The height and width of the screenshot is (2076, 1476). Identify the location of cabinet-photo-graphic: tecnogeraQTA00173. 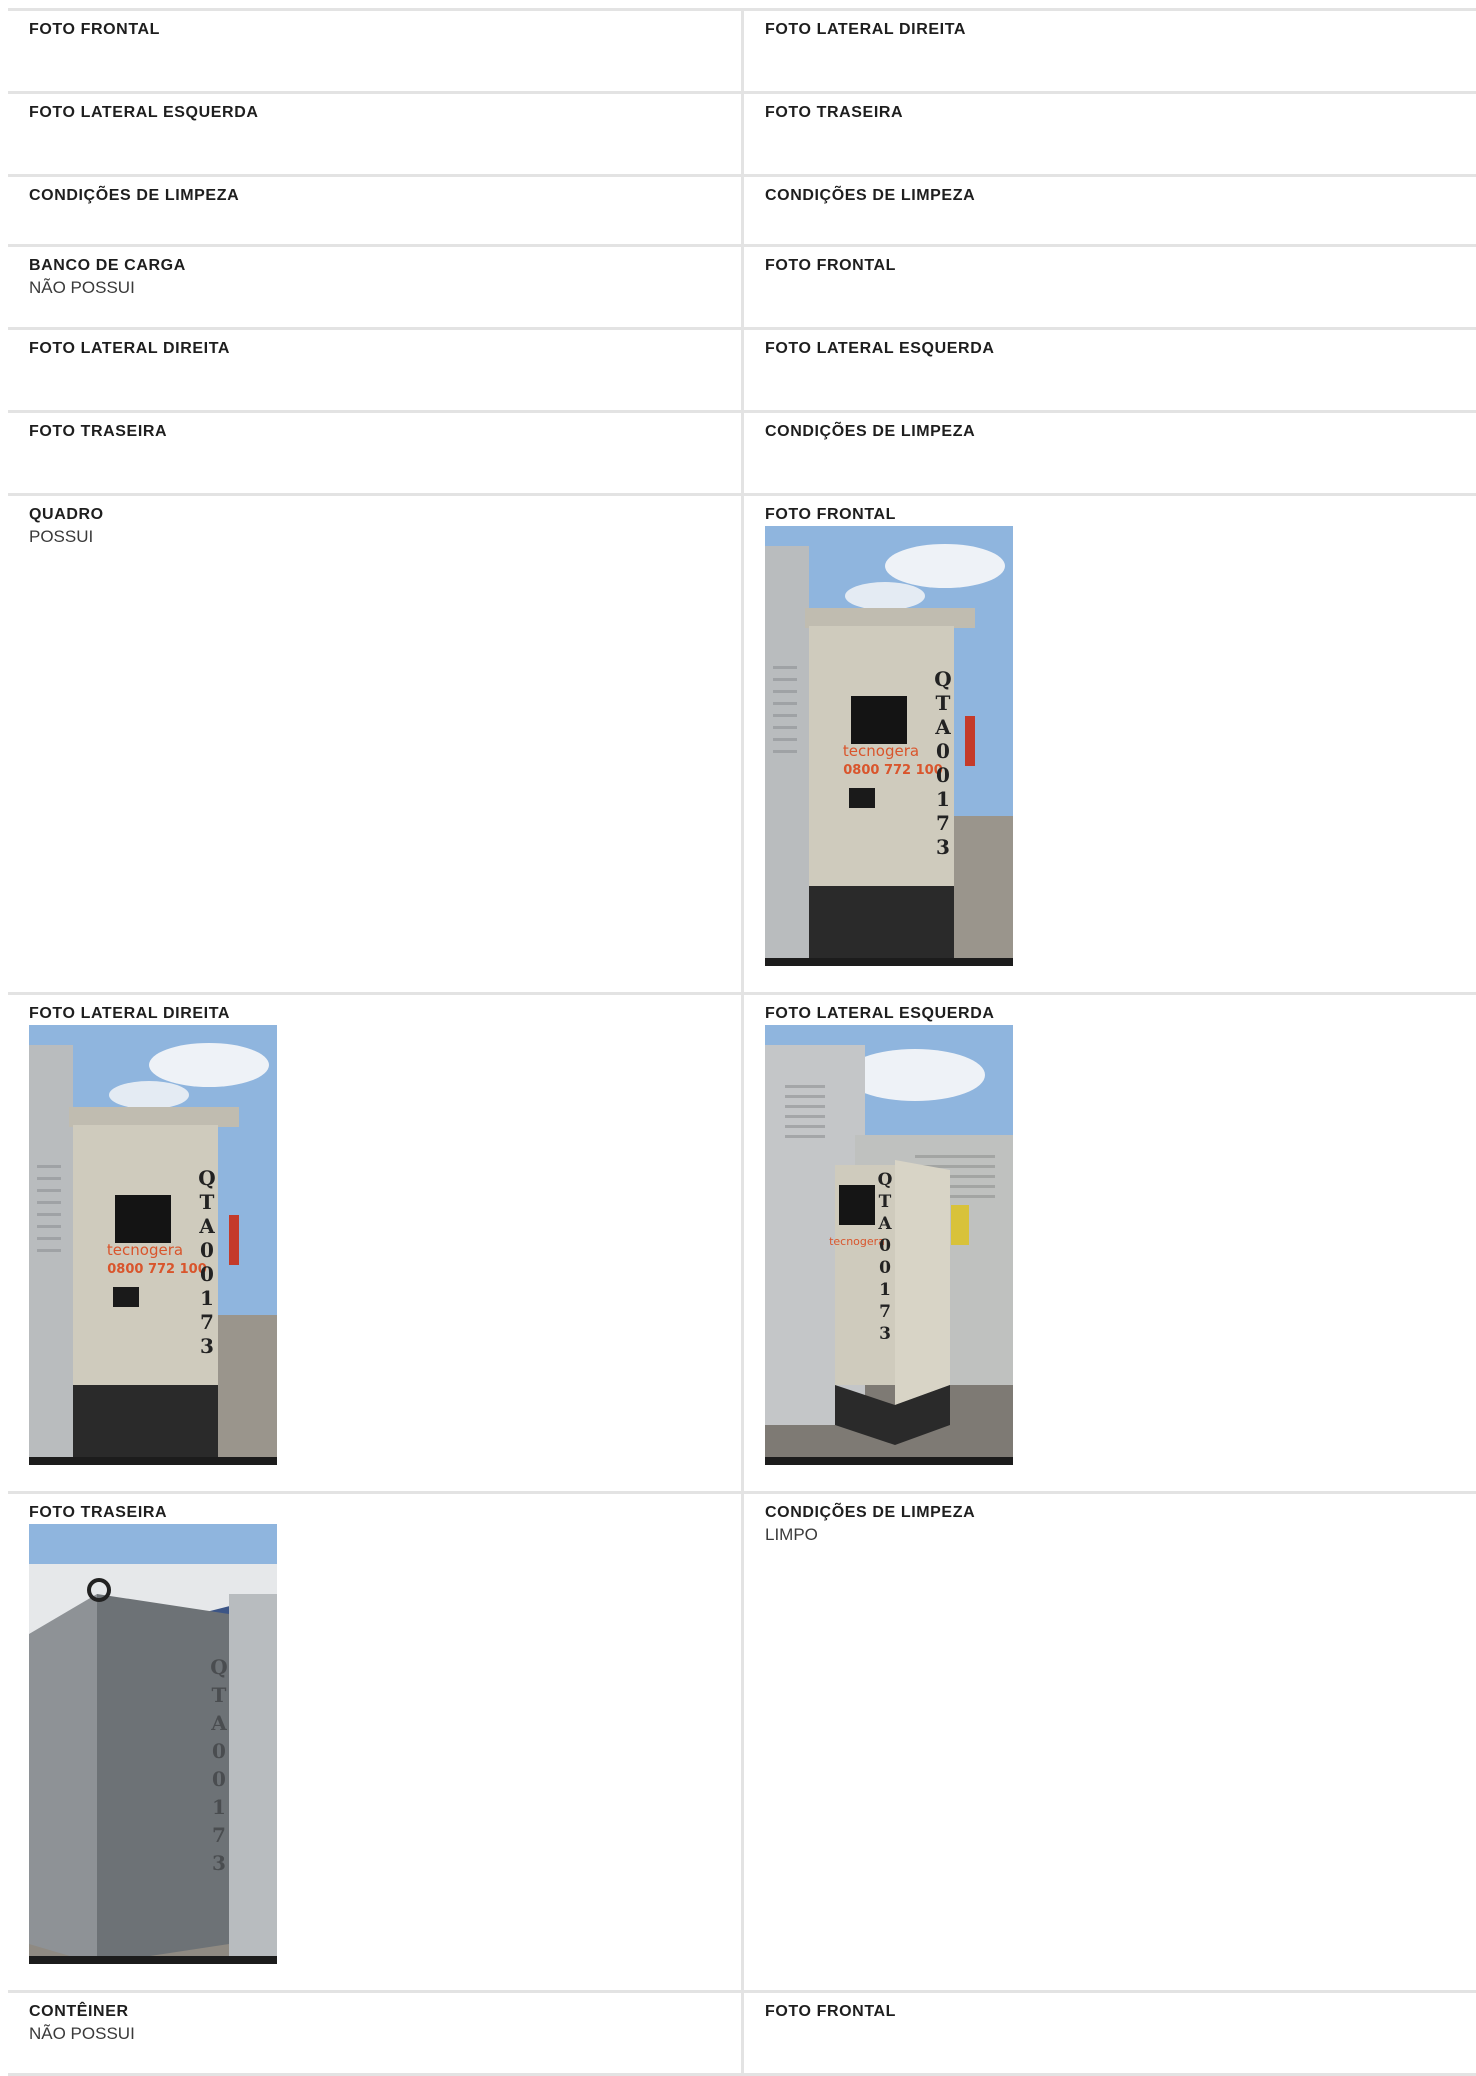
(889, 1245).